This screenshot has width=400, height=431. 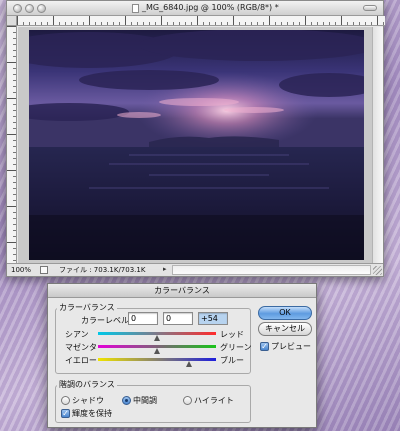 I want to click on shadows-label: シャドウ, so click(x=88, y=400).